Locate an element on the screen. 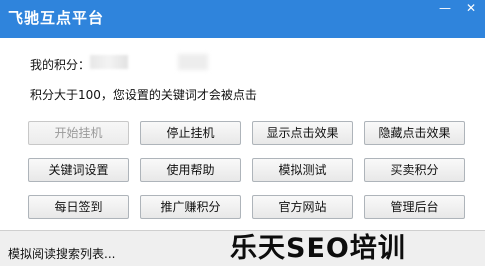  threshold-notice: 积分大于100，您设置的关键词才会被点击 is located at coordinates (143, 95).